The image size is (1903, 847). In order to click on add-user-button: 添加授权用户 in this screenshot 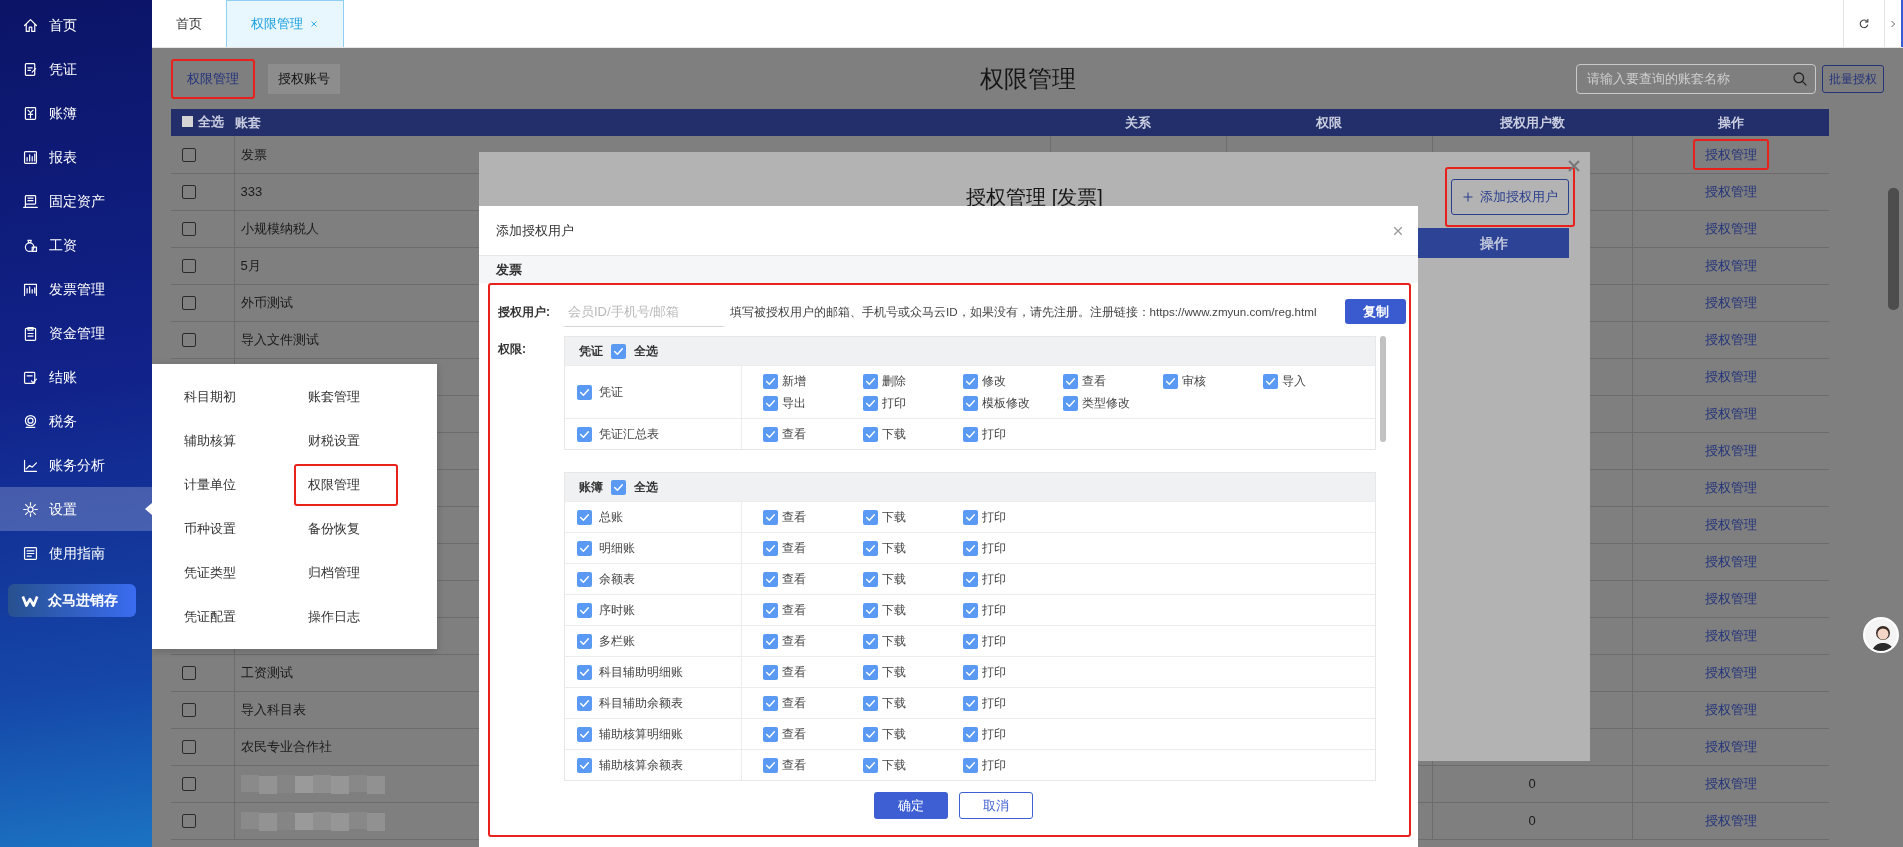, I will do `click(1510, 197)`.